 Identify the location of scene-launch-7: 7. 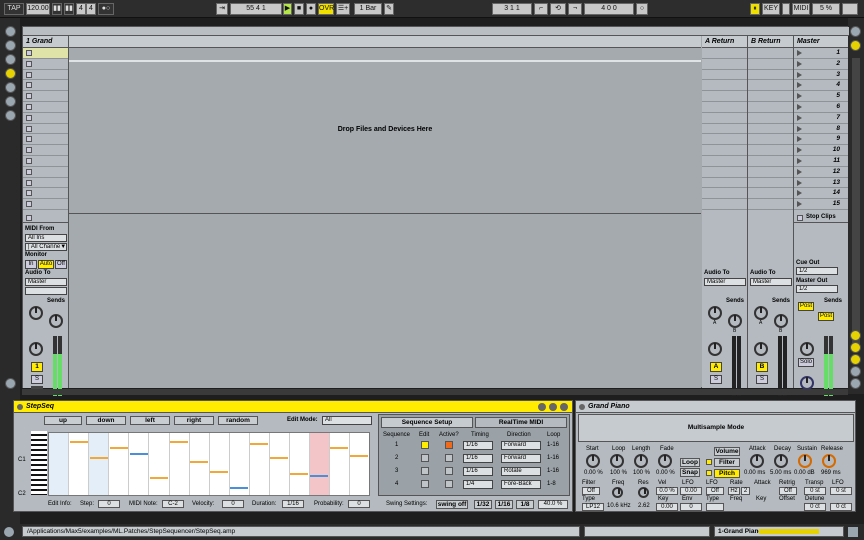
(821, 118).